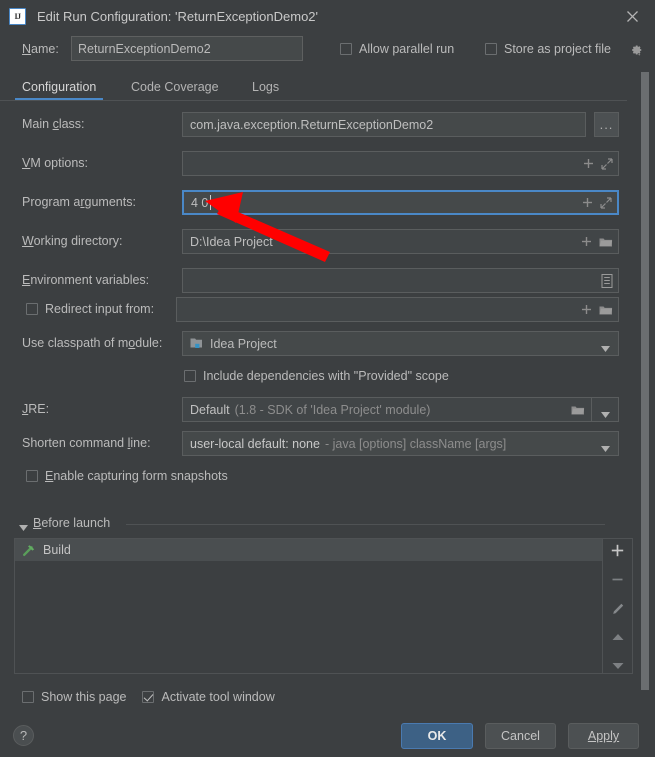 This screenshot has width=655, height=757. I want to click on build-hammer-icon, so click(29, 550).